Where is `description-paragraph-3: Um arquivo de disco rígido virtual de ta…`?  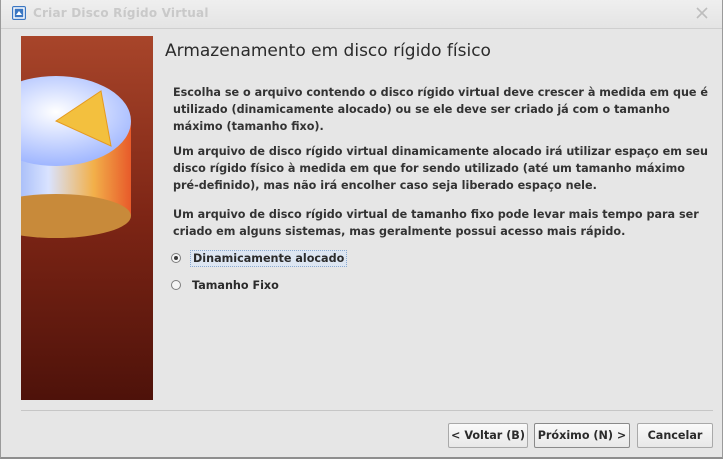 description-paragraph-3: Um arquivo de disco rígido virtual de ta… is located at coordinates (436, 223).